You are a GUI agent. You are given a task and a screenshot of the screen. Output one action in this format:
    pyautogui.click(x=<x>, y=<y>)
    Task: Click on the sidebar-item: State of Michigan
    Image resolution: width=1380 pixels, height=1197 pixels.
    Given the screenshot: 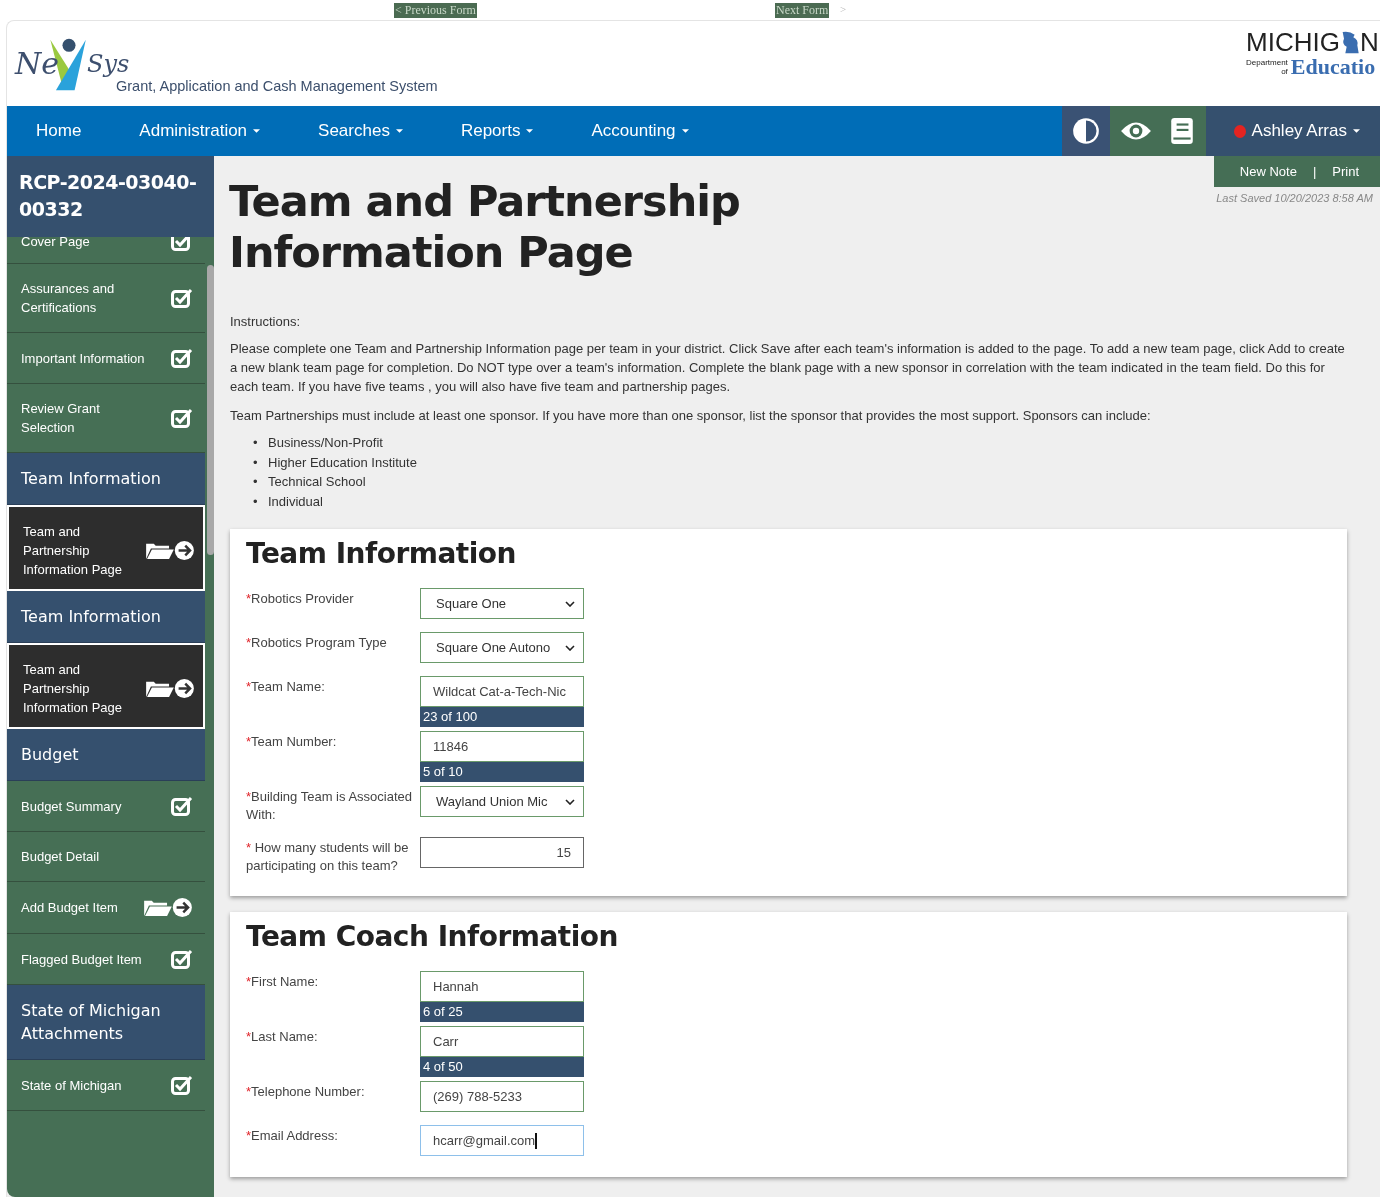 What is the action you would take?
    pyautogui.click(x=106, y=1085)
    